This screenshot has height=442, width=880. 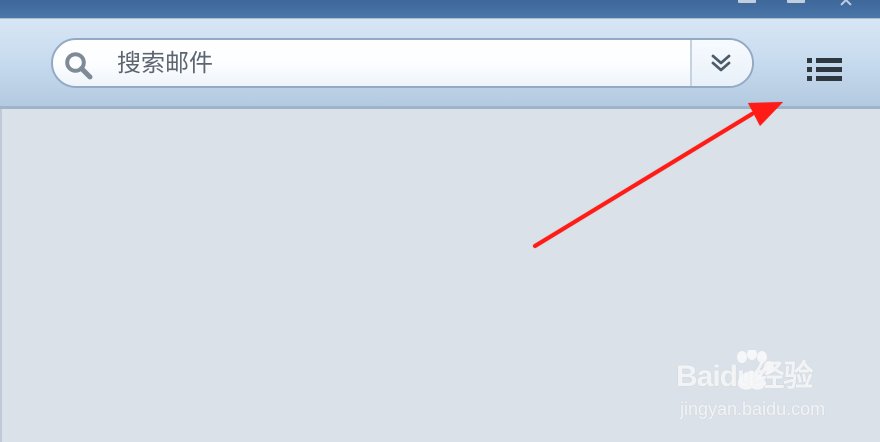 I want to click on mail-search-box, so click(x=402, y=63).